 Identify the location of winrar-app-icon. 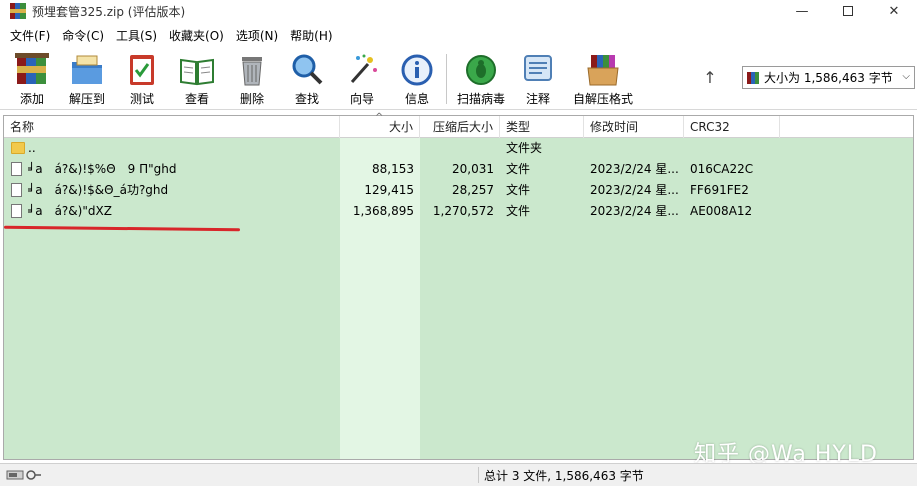
(18, 11).